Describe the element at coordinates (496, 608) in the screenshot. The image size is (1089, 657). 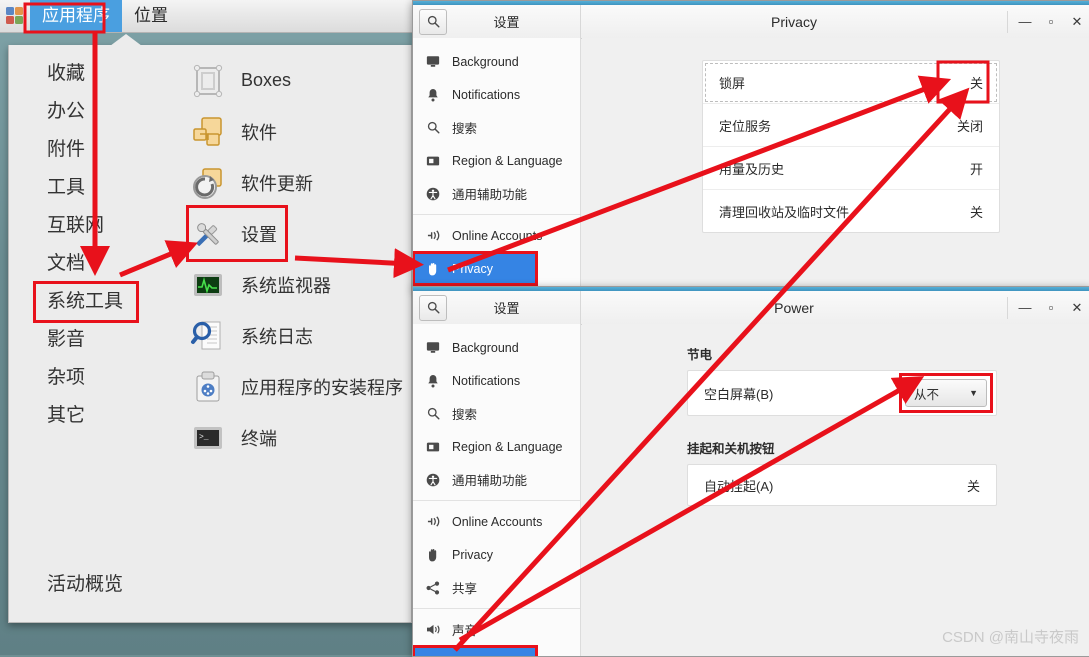
I see `sidebar-separator` at that location.